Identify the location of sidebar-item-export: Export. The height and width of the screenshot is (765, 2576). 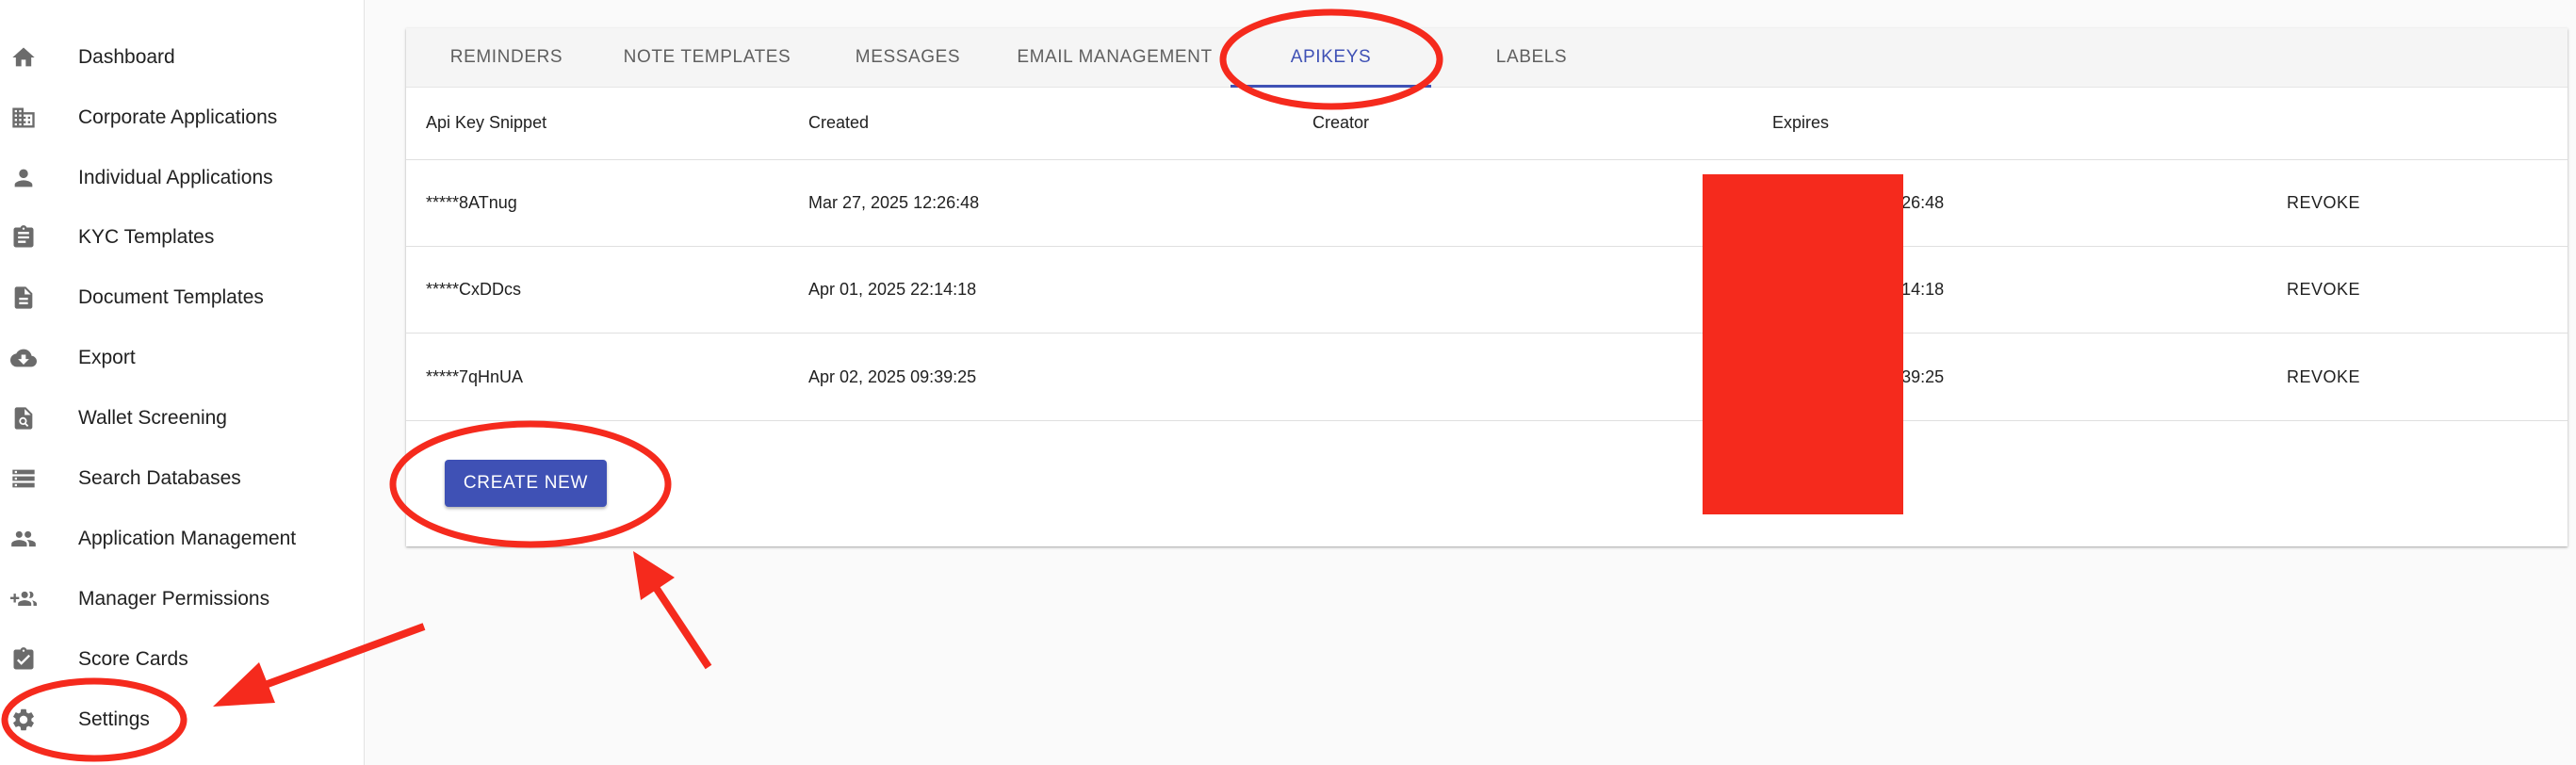
(182, 358).